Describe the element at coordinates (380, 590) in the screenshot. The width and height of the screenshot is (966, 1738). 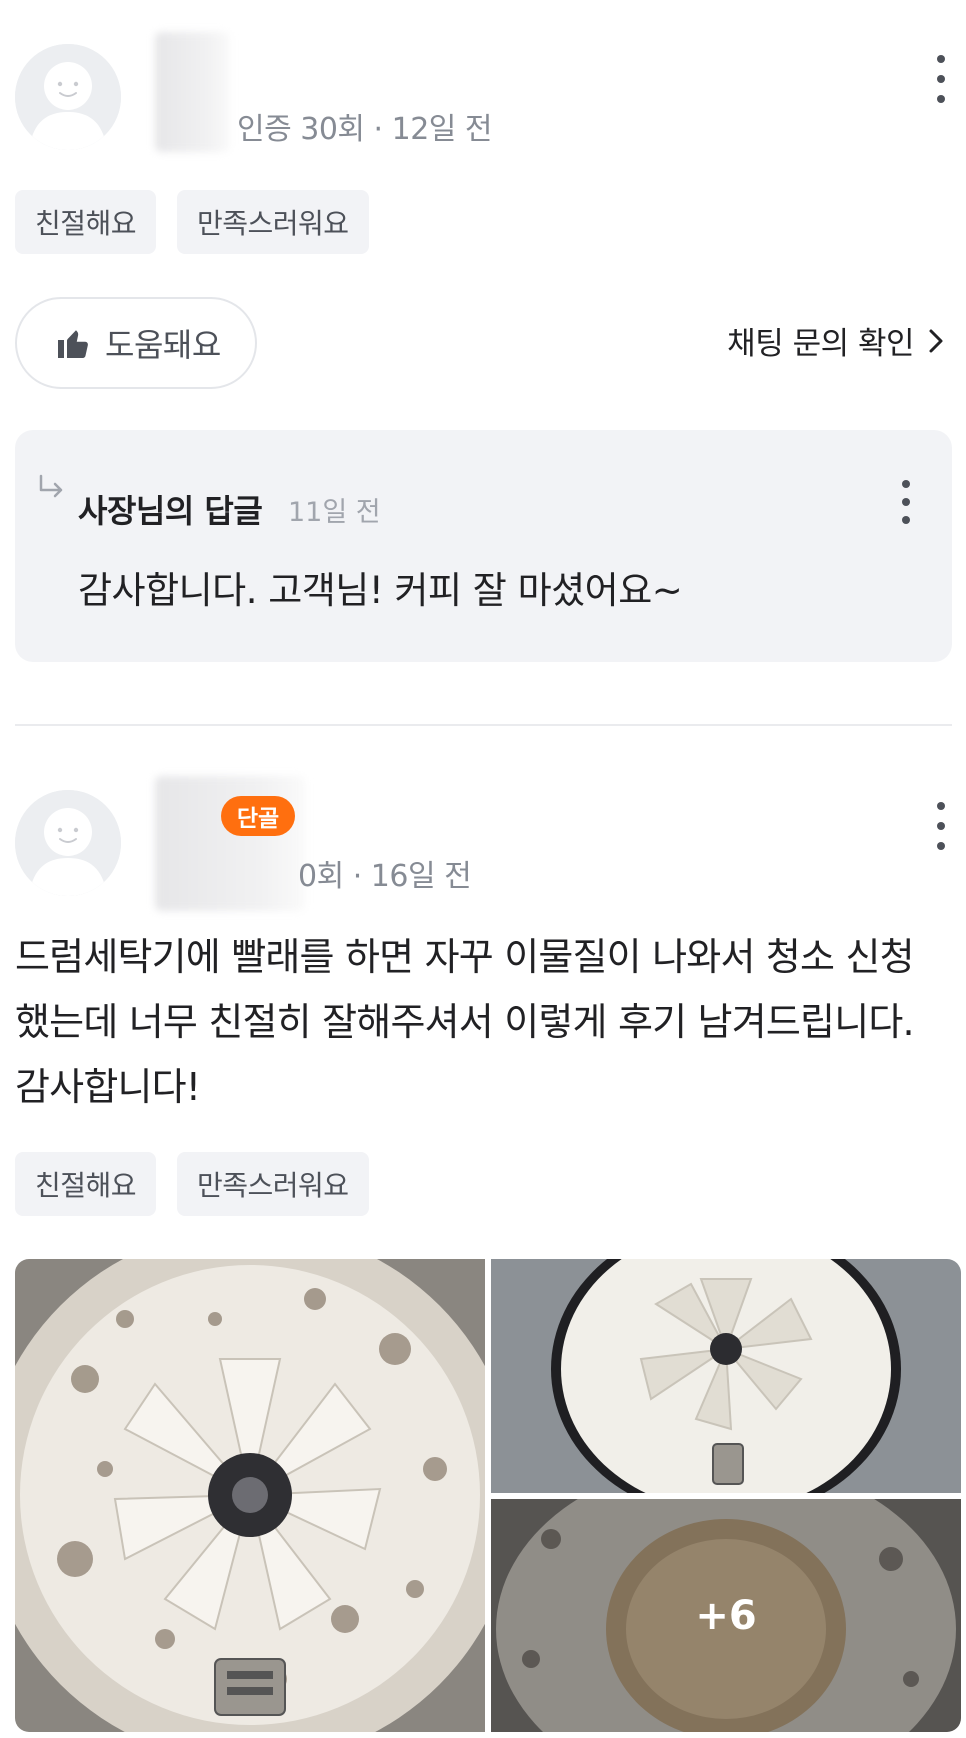
I see `owner-reply-text: 감사합니다. 고객님! 커피 잘 마셨어요~` at that location.